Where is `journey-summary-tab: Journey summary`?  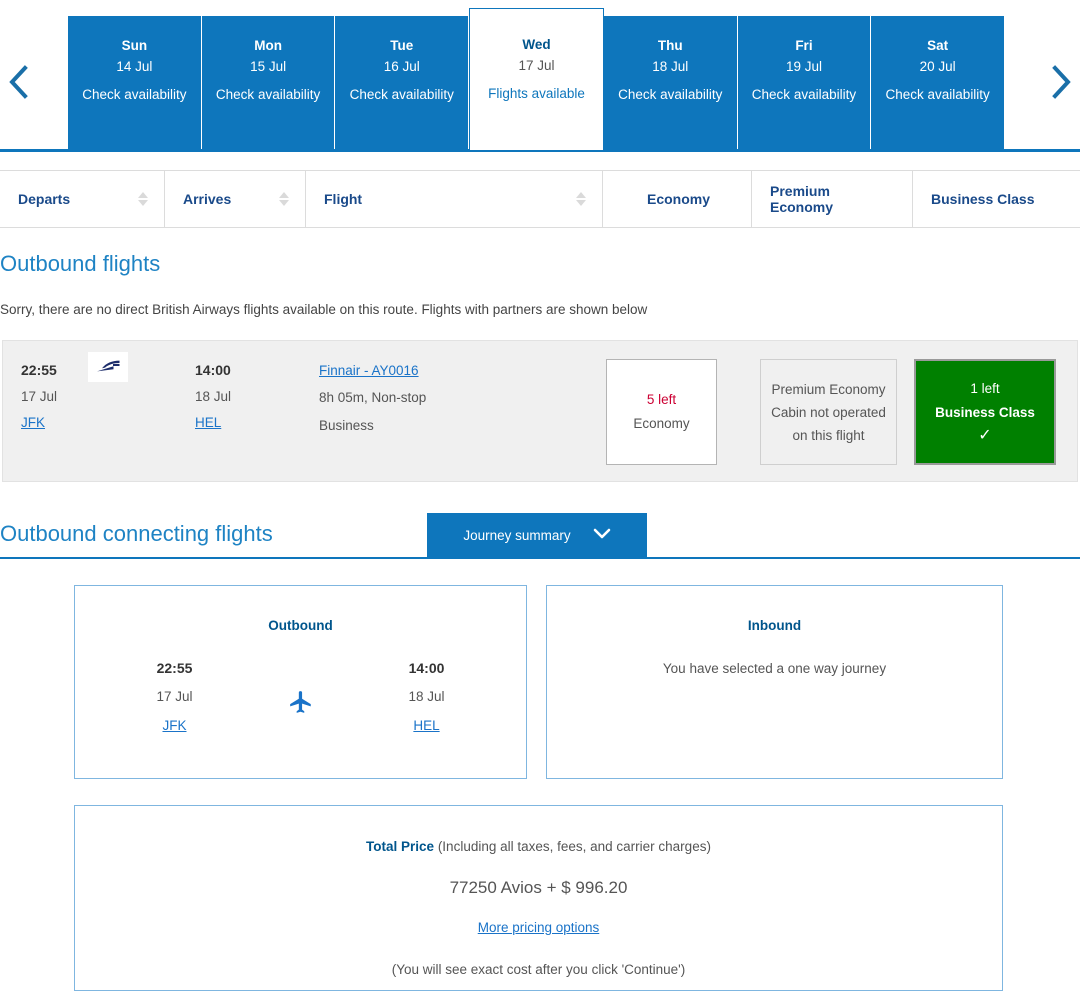 journey-summary-tab: Journey summary is located at coordinates (537, 535).